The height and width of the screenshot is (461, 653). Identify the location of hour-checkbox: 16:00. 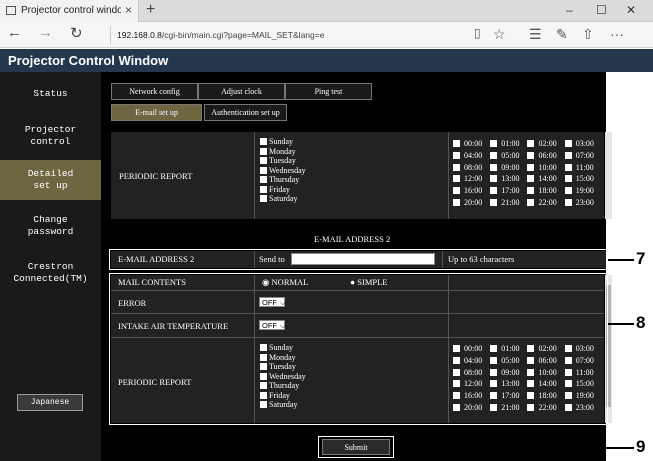
(469, 190).